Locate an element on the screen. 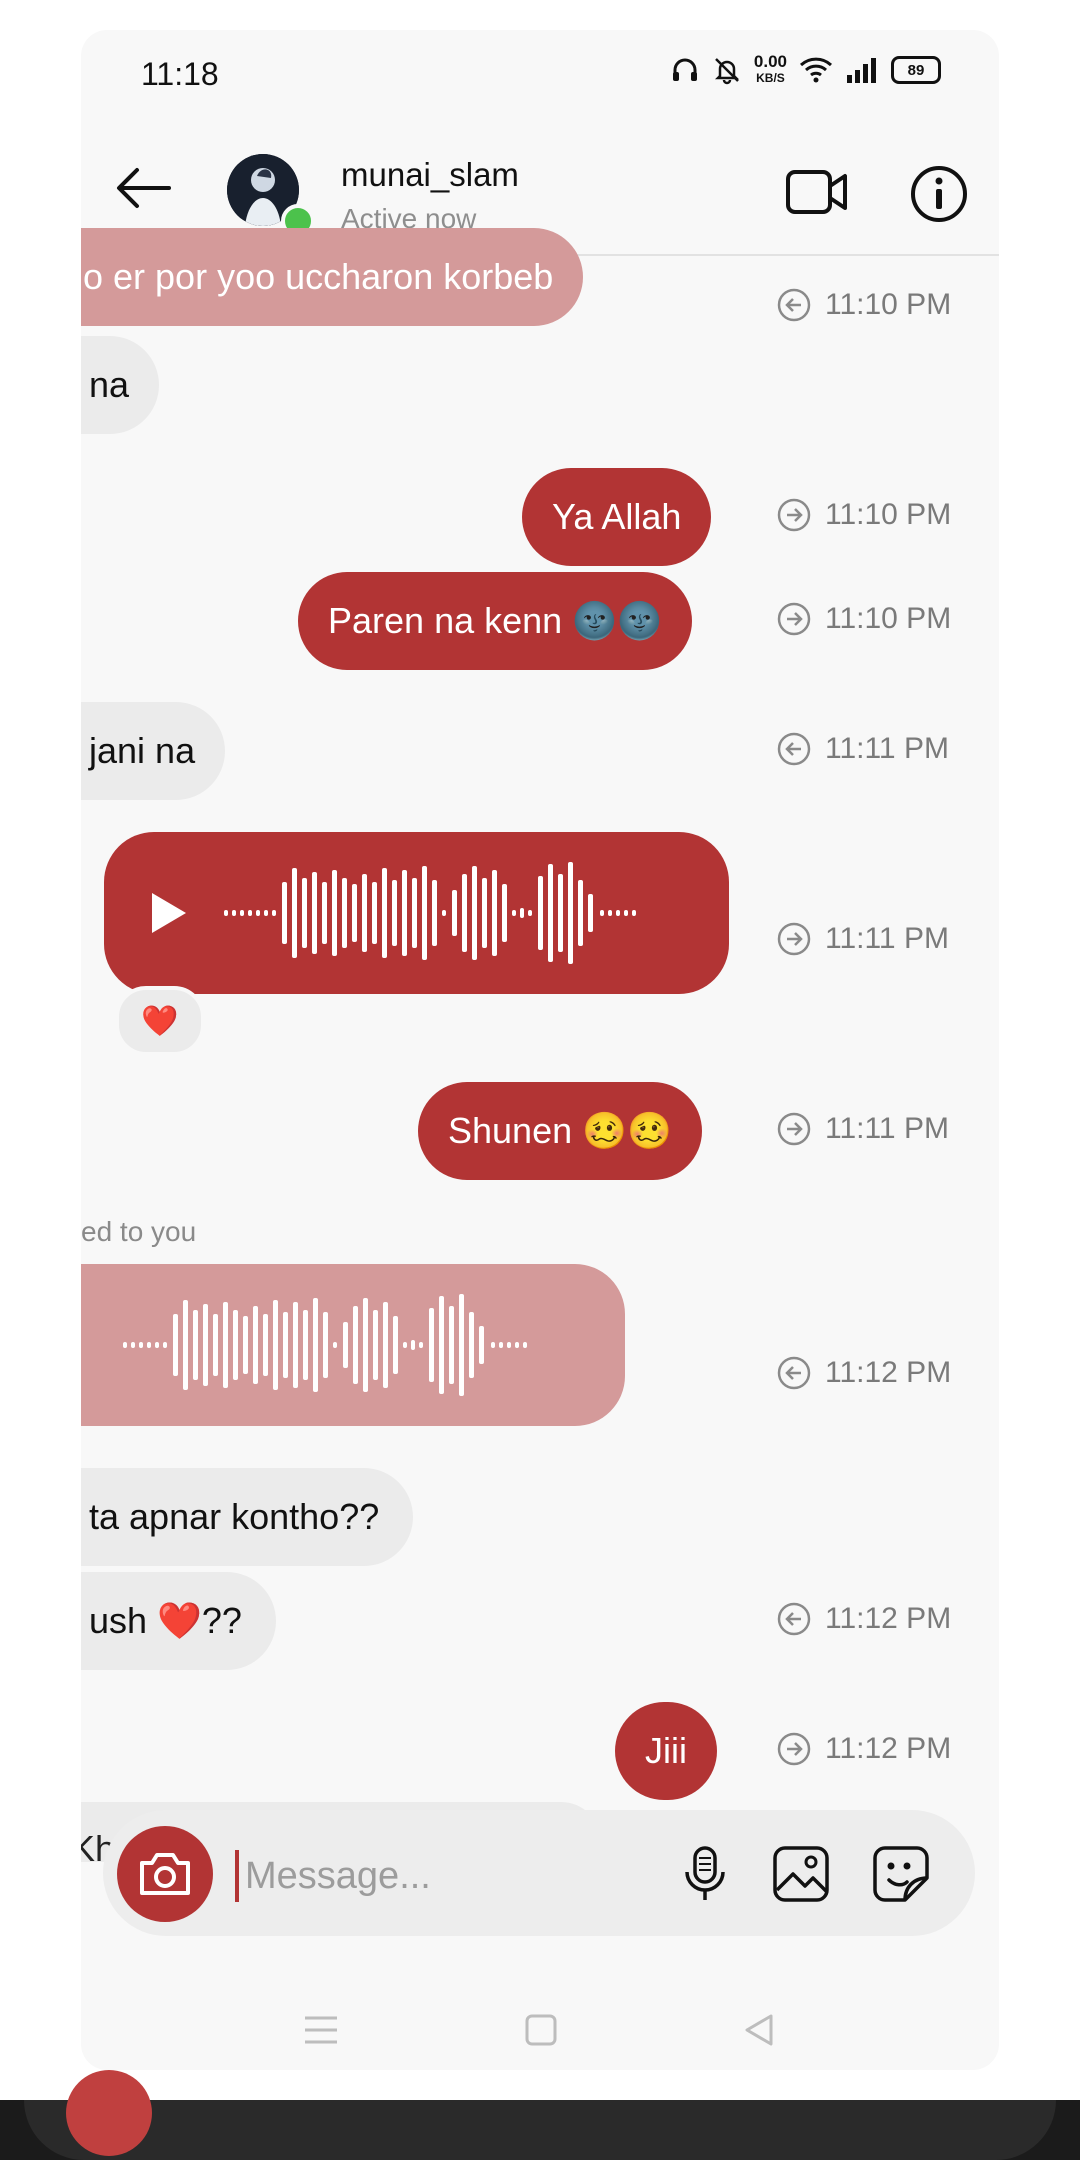  voice-message-outgoing is located at coordinates (416, 913).